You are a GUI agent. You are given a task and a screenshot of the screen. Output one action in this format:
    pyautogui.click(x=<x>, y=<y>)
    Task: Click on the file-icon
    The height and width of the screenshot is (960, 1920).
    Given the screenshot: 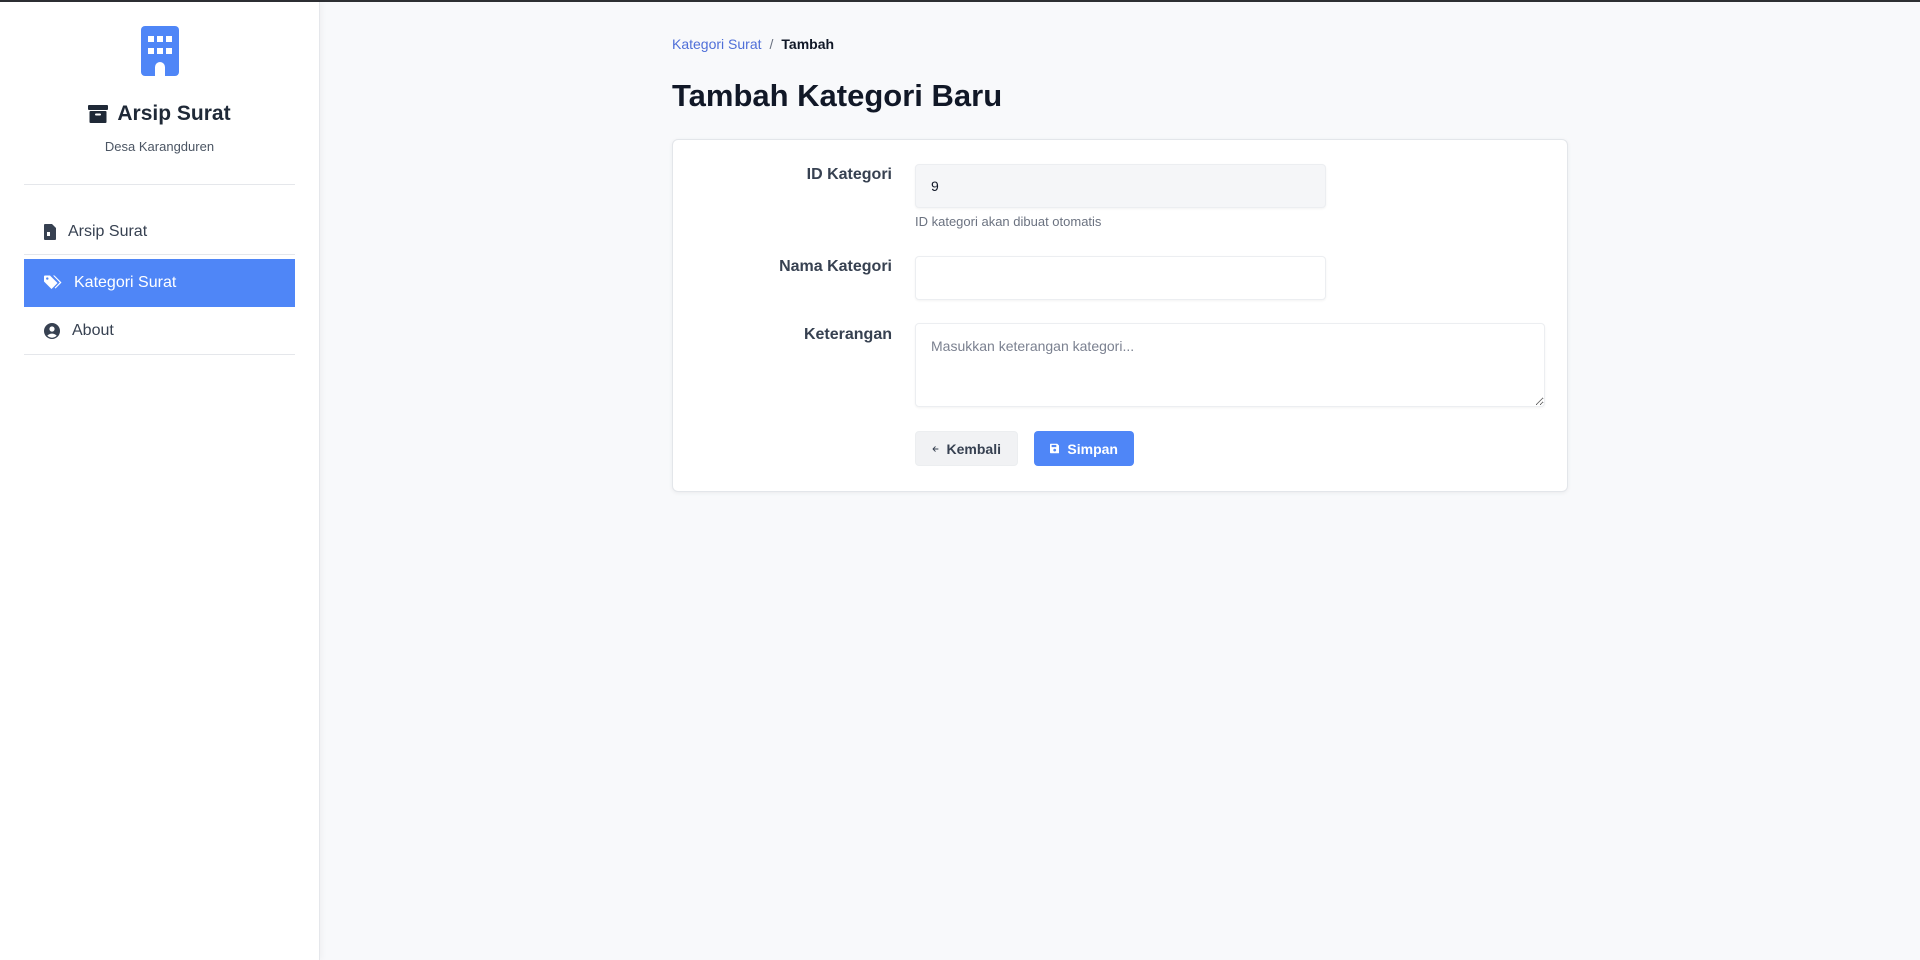 What is the action you would take?
    pyautogui.click(x=50, y=231)
    